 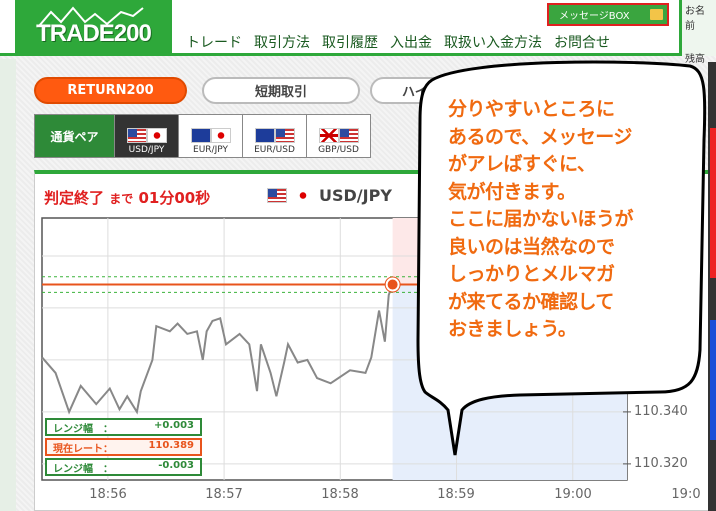 What do you see at coordinates (531, 274) in the screenshot?
I see `callout-line: しっかりとメルマガ` at bounding box center [531, 274].